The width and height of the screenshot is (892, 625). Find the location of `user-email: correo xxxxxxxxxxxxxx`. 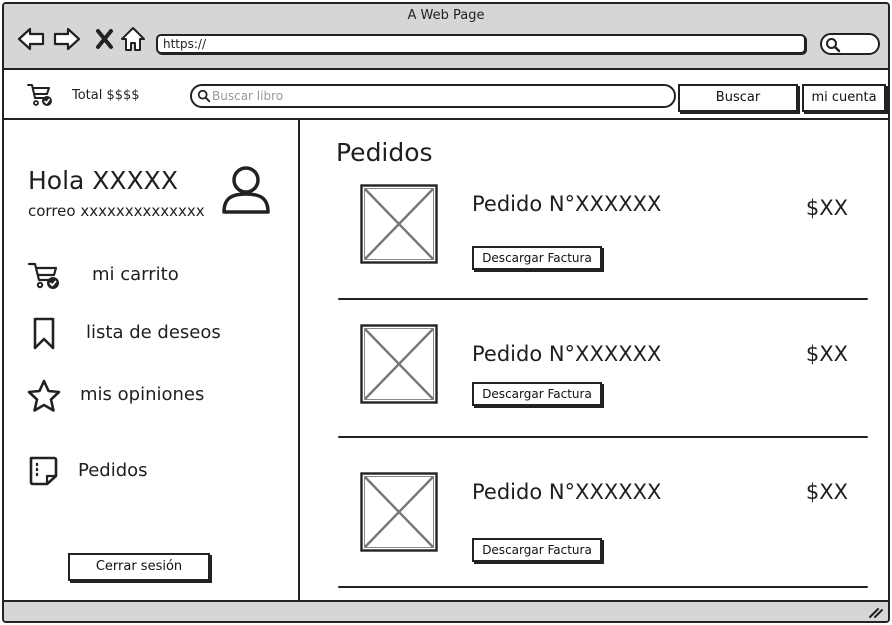

user-email: correo xxxxxxxxxxxxxx is located at coordinates (116, 211).